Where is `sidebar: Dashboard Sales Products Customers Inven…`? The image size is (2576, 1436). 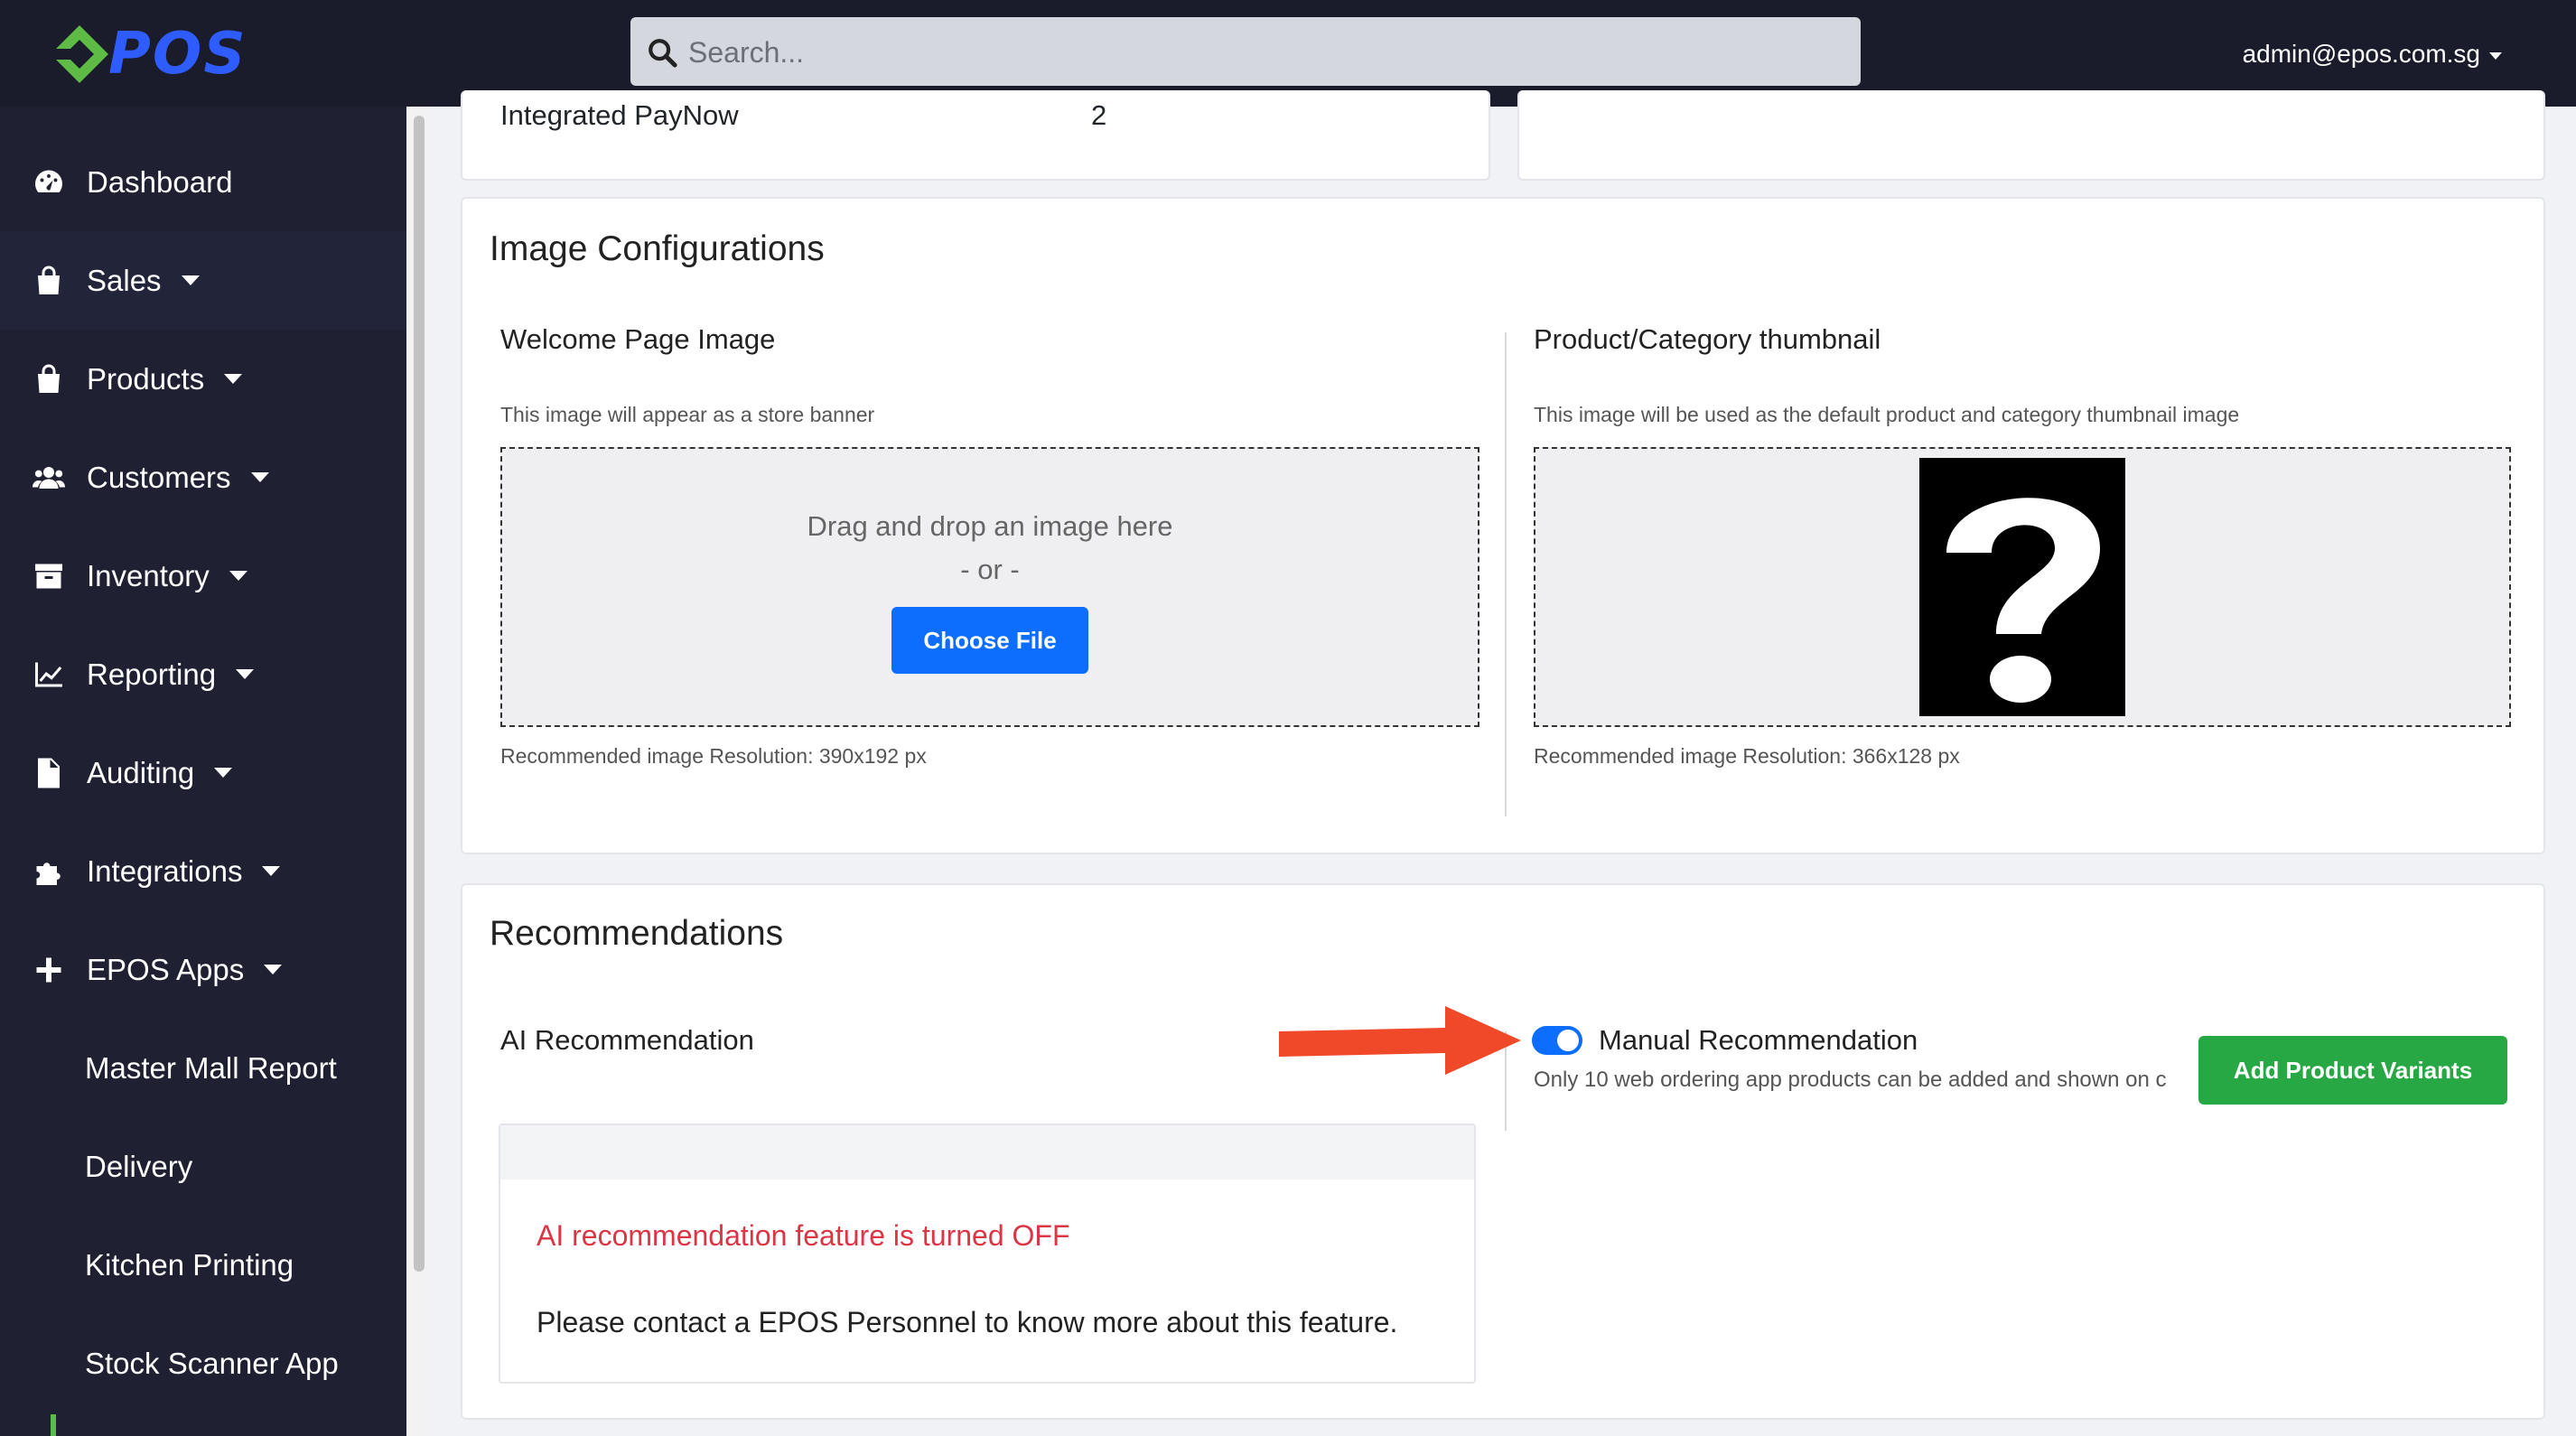
sidebar: Dashboard Sales Products Customers Inven… is located at coordinates (203, 771).